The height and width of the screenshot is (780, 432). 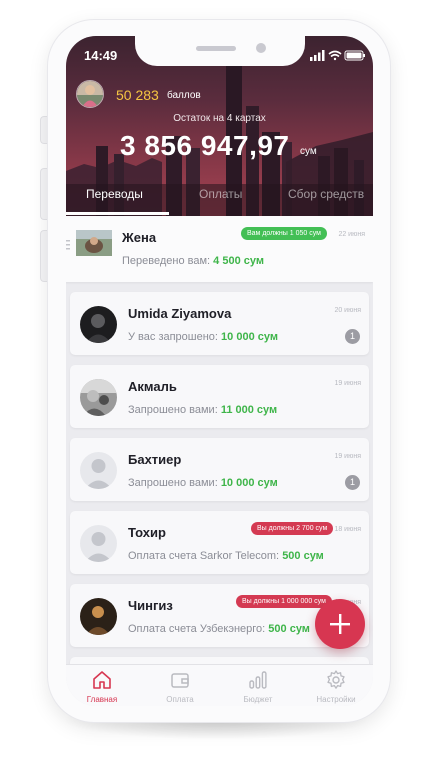 What do you see at coordinates (226, 556) in the screenshot?
I see `transaction-description: Оплата счета Sarkor Telecom: 500 сум` at bounding box center [226, 556].